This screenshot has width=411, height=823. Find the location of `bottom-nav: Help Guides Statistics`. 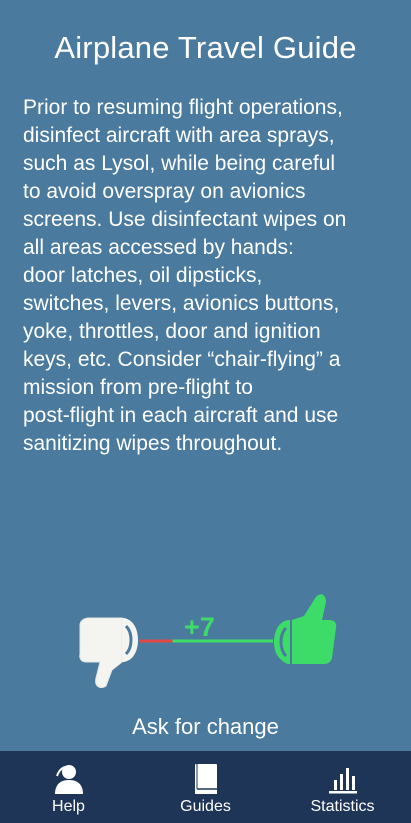

bottom-nav: Help Guides Statistics is located at coordinates (205, 787).